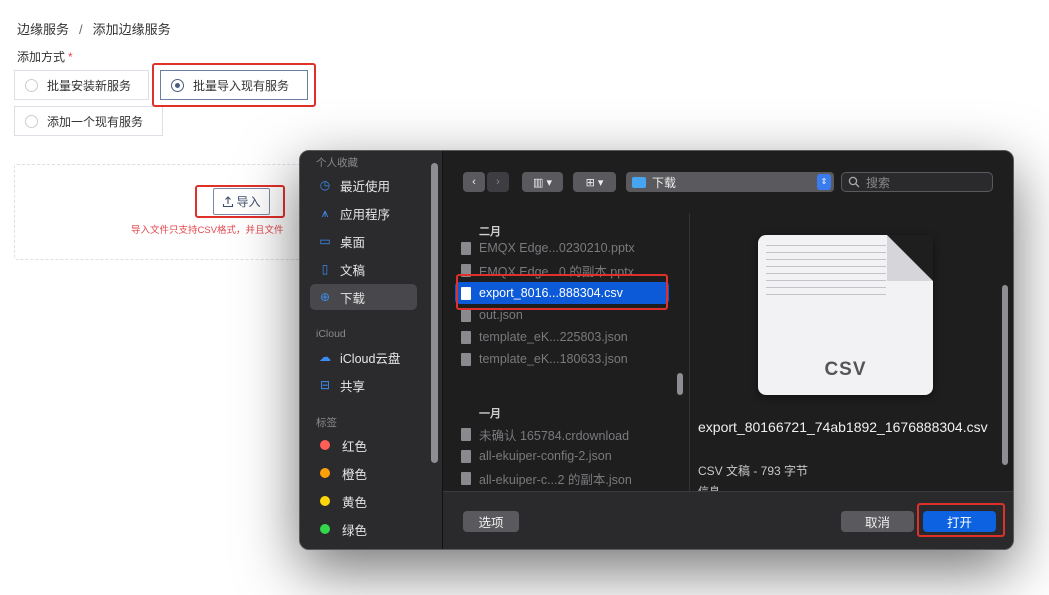 This screenshot has width=1049, height=595. I want to click on location-popup: 下载 ⇕, so click(730, 182).